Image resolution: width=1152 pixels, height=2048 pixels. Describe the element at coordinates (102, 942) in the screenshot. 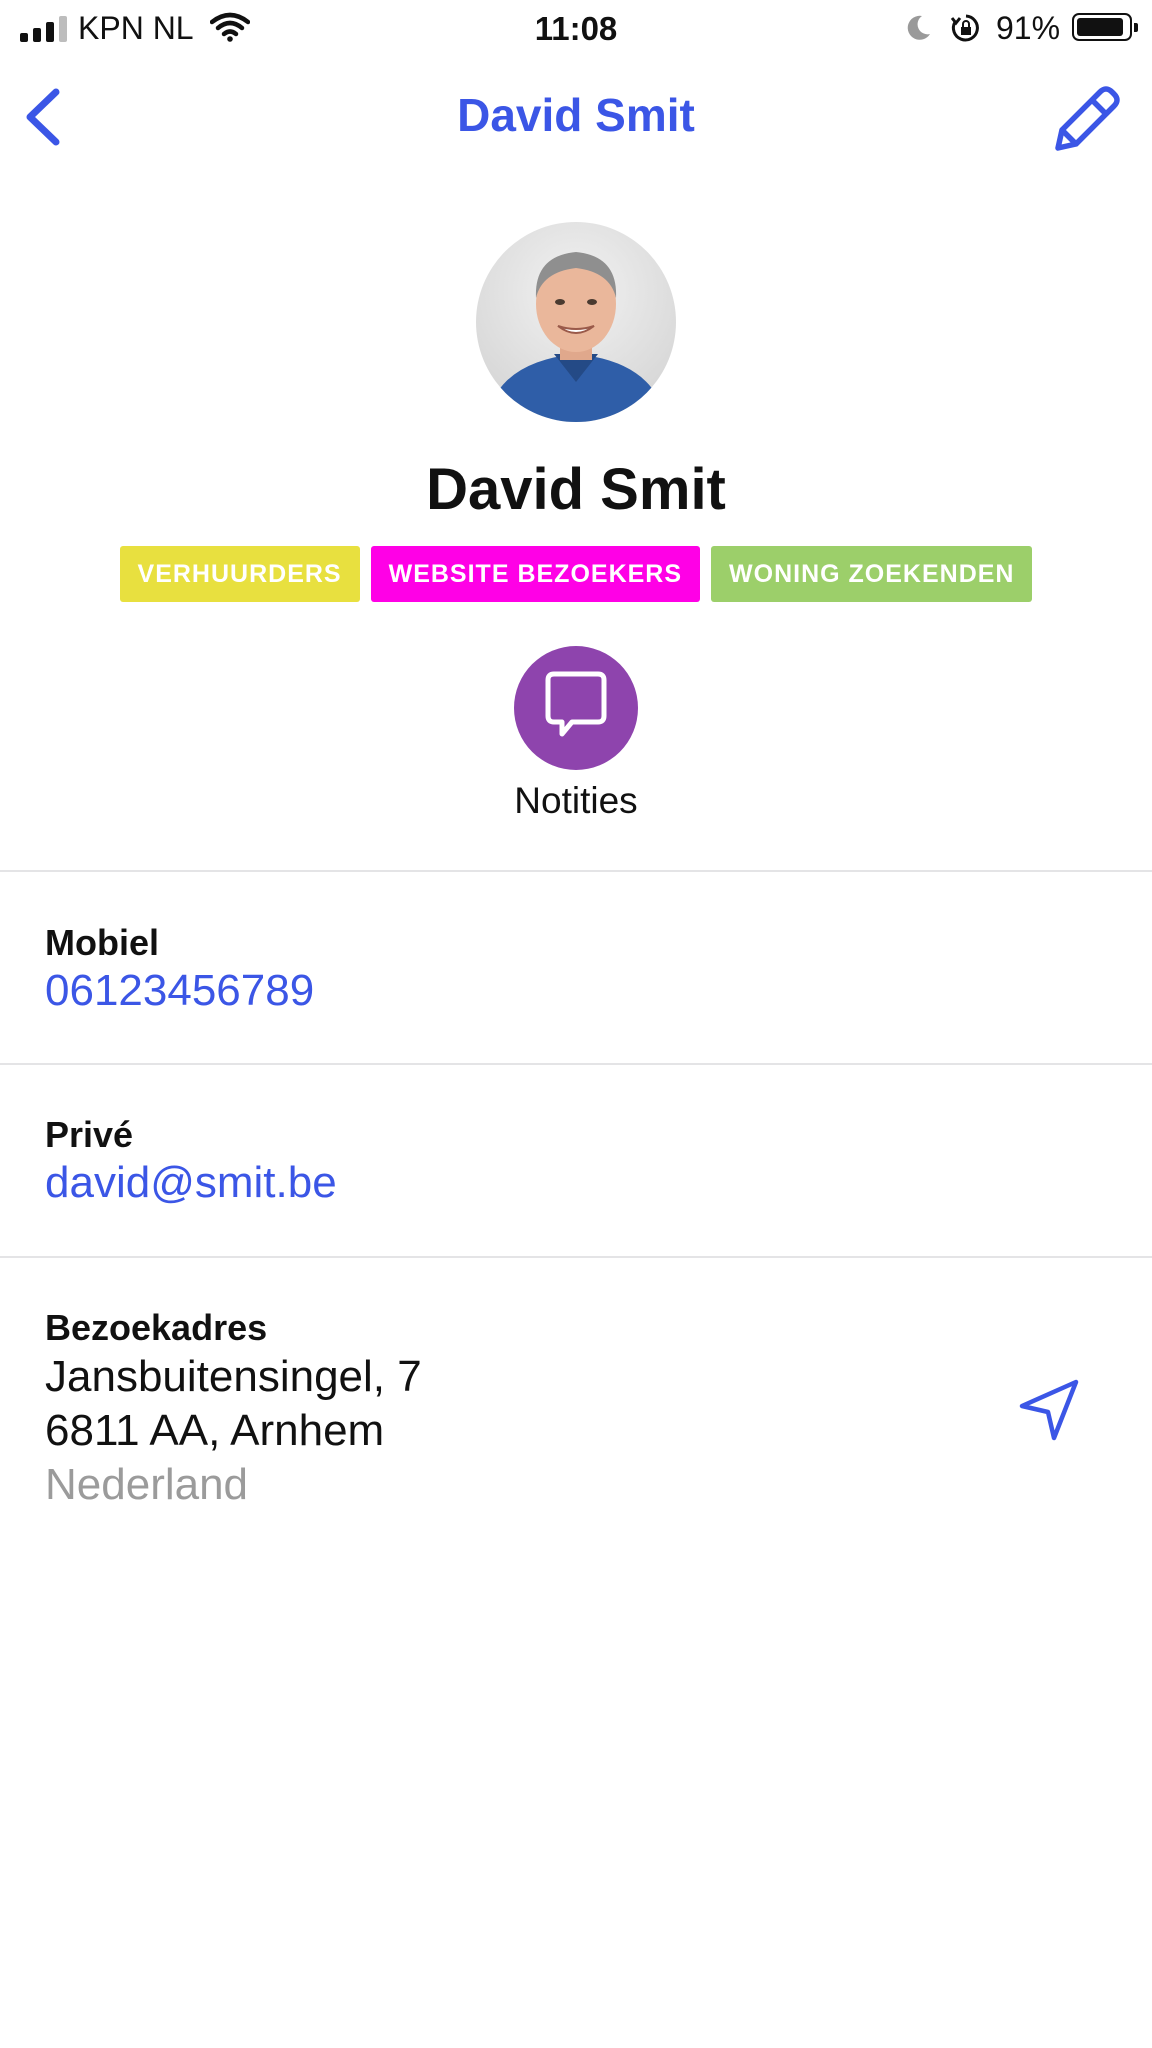

I see `mobile-label: Mobiel` at that location.